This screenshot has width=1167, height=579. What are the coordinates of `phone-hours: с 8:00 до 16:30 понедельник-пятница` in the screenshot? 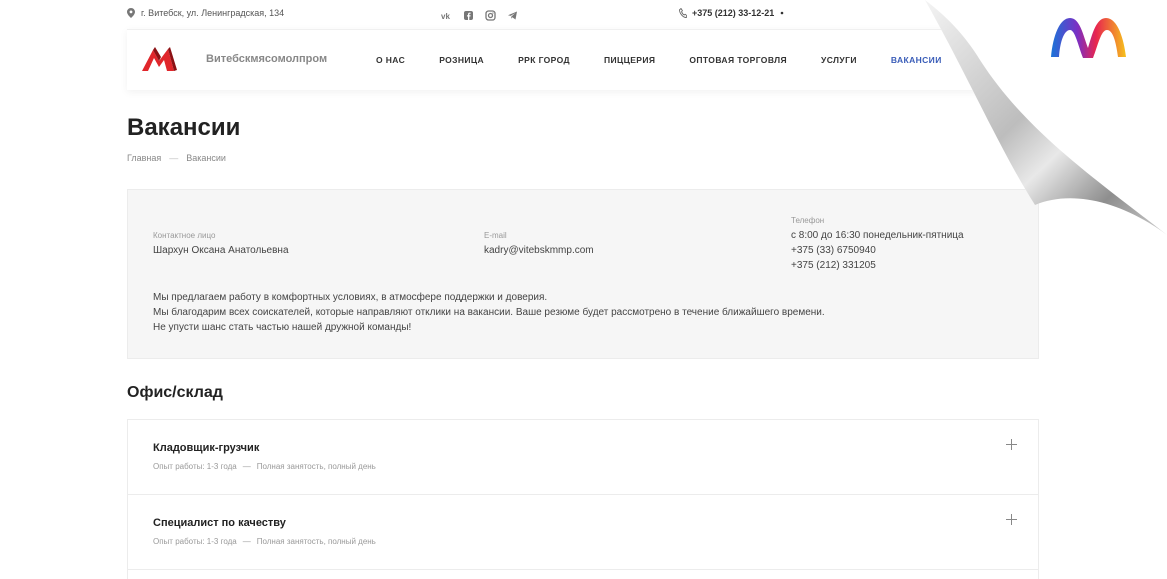 It's located at (877, 235).